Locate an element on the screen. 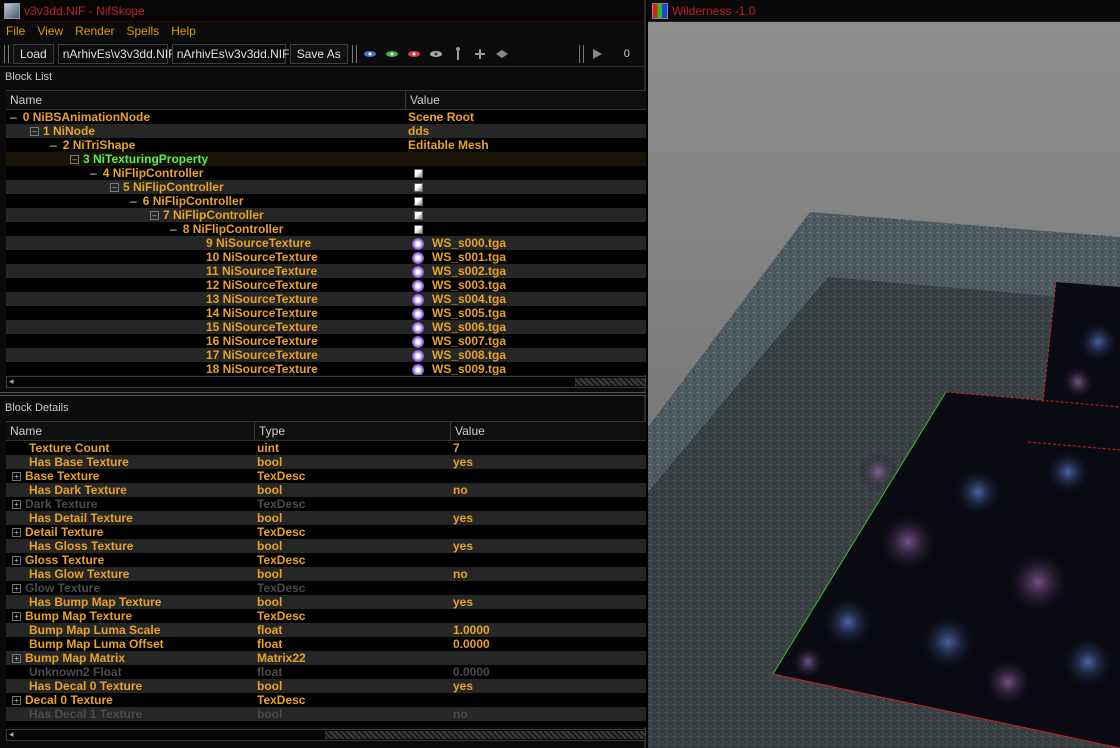  block-list-hscrollbar: ◂ is located at coordinates (326, 382).